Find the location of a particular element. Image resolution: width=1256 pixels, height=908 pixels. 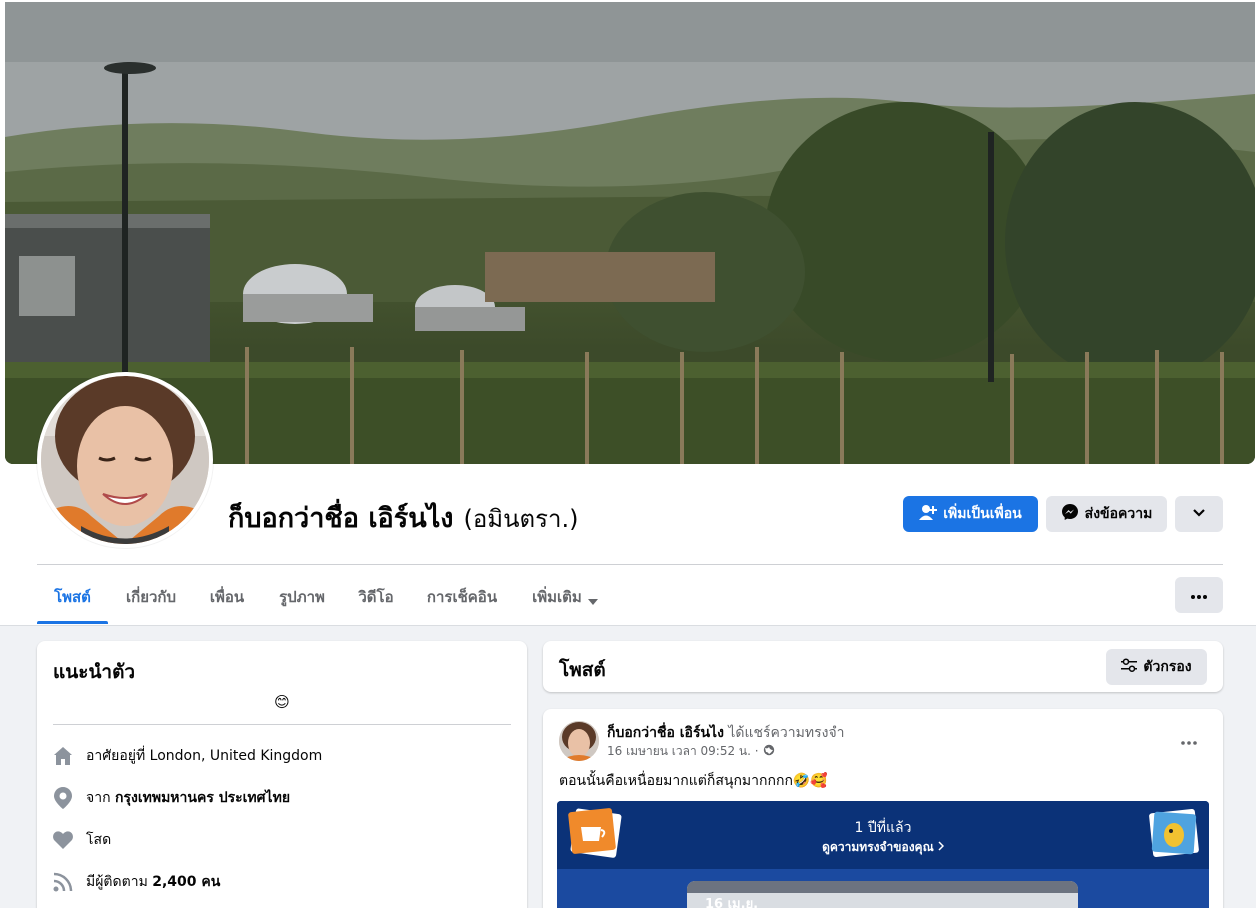

post-author-avatar is located at coordinates (579, 741).